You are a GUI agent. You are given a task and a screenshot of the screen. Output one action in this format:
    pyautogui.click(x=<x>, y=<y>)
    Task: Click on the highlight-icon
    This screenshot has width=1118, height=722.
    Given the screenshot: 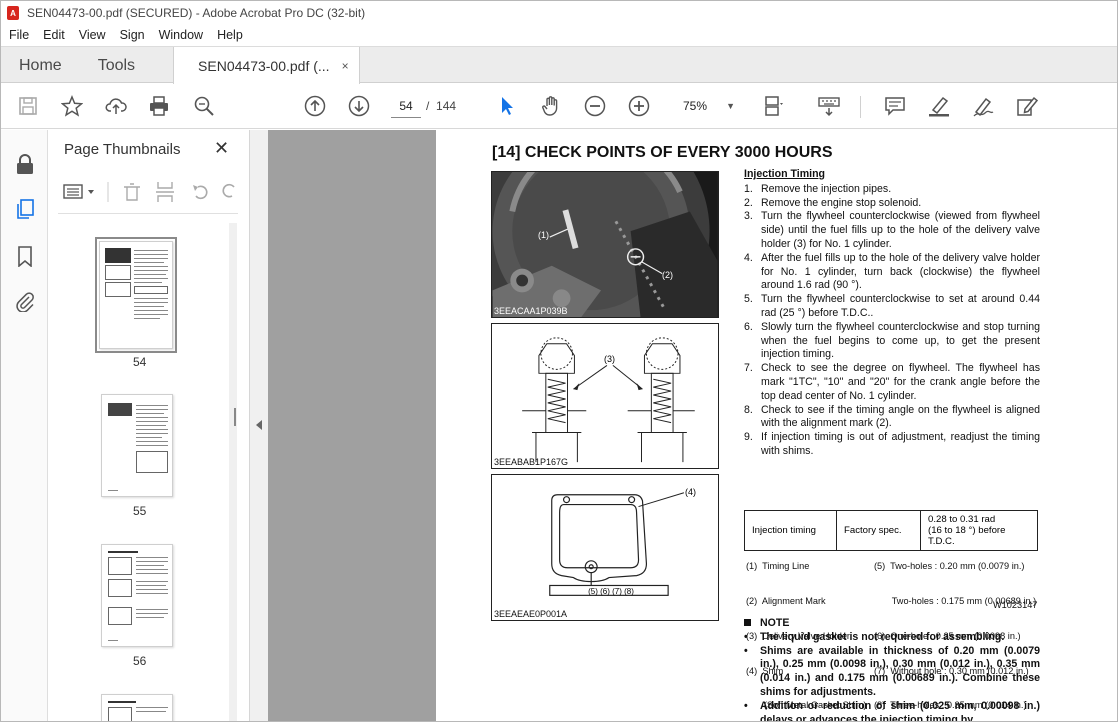 What is the action you would take?
    pyautogui.click(x=939, y=106)
    